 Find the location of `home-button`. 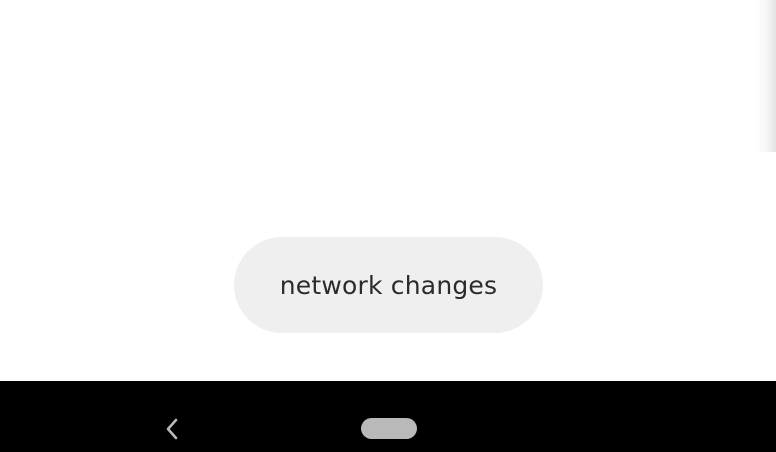

home-button is located at coordinates (389, 428).